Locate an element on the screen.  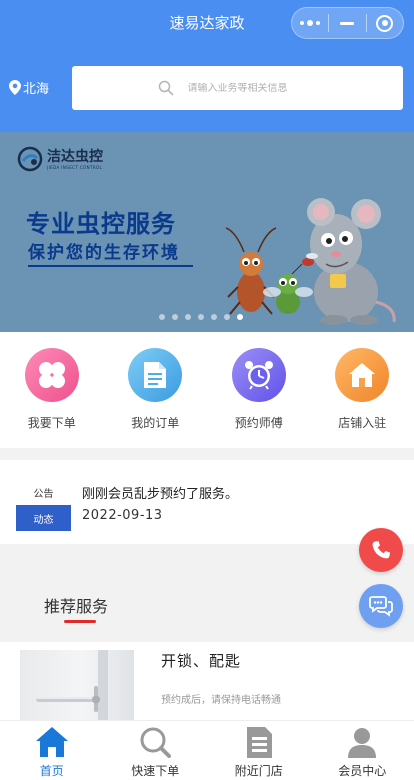
menu-label: 预约师傅 is located at coordinates (258, 423).